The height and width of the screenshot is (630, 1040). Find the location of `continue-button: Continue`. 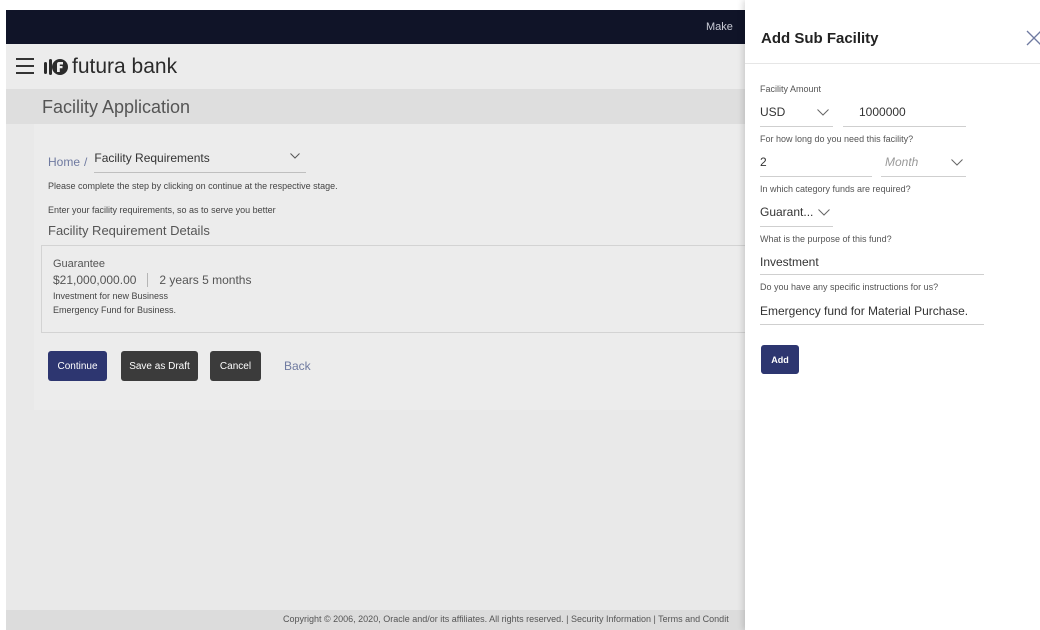

continue-button: Continue is located at coordinates (77, 366).